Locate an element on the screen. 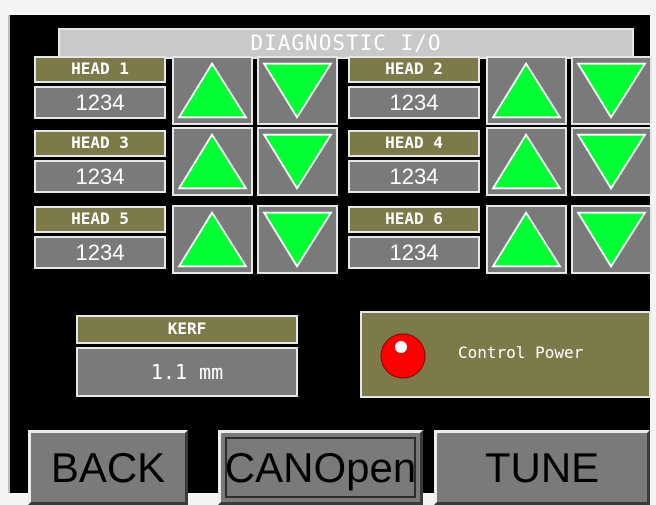 The width and height of the screenshot is (656, 505). head-5-down-button is located at coordinates (297, 239).